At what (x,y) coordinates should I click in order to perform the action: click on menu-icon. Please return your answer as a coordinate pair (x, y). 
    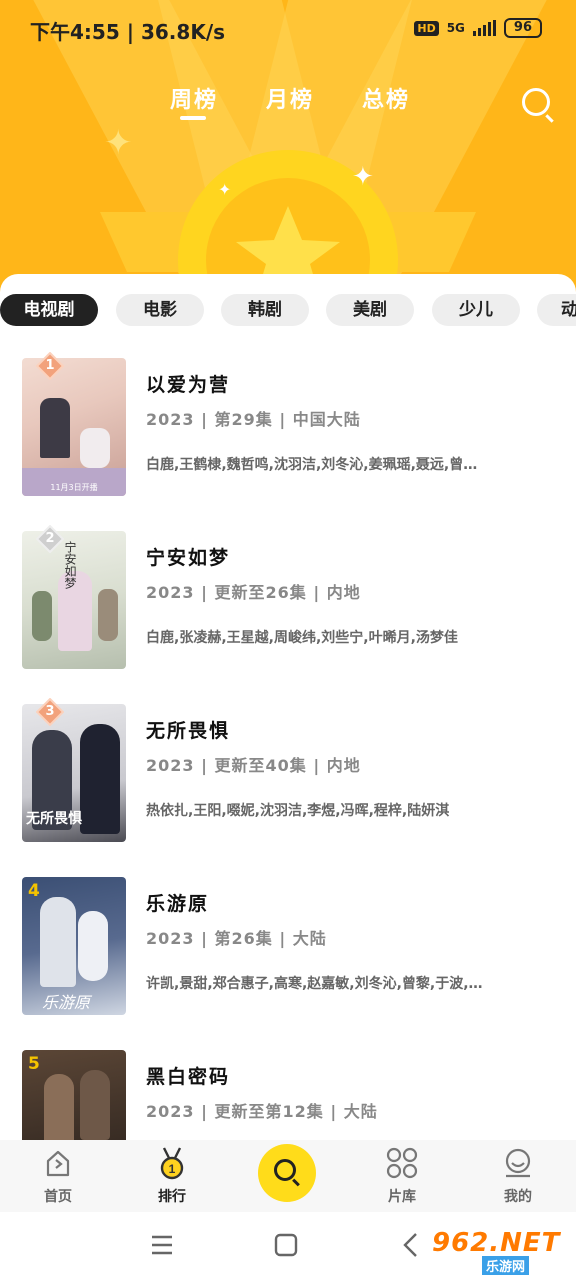
    Looking at the image, I should click on (162, 1245).